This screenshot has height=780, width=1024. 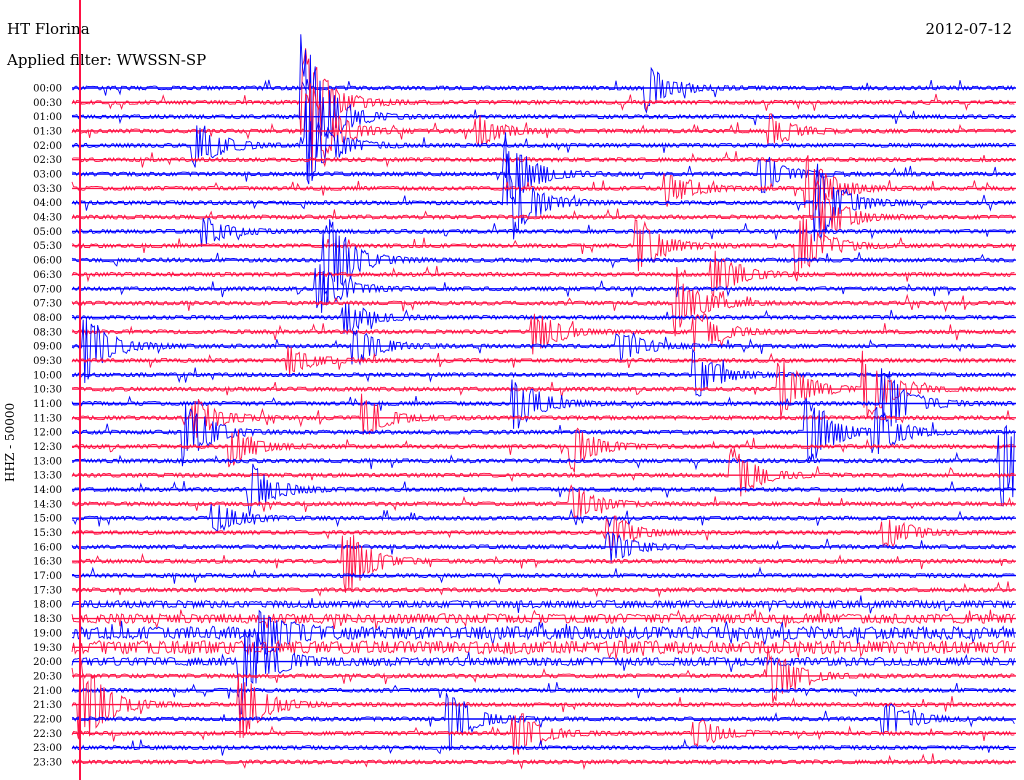 I want to click on row-time-label: 16:00, so click(x=47, y=547).